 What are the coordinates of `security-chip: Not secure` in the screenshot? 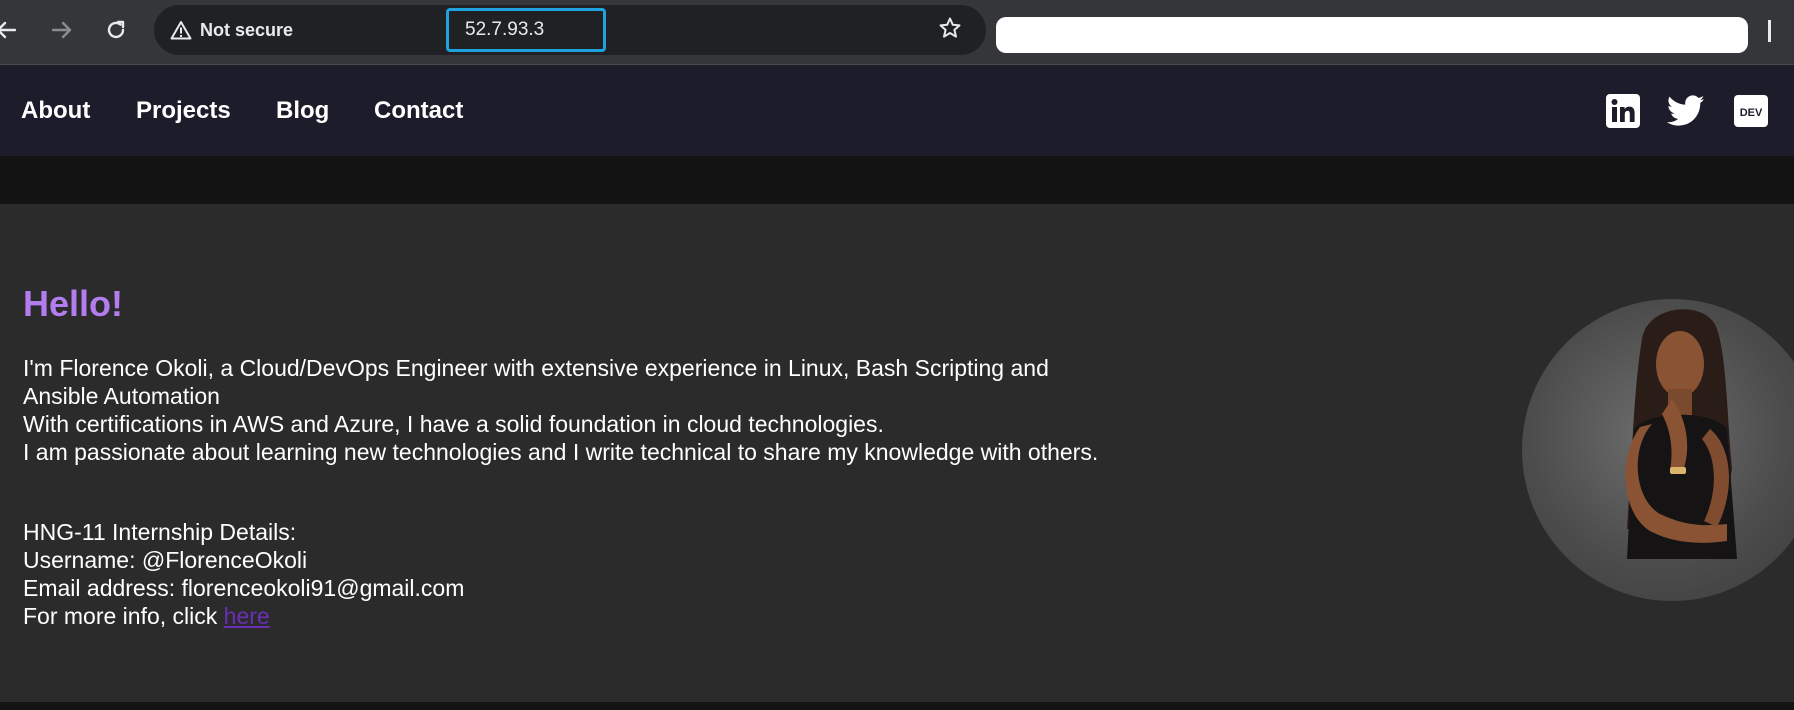 It's located at (231, 30).